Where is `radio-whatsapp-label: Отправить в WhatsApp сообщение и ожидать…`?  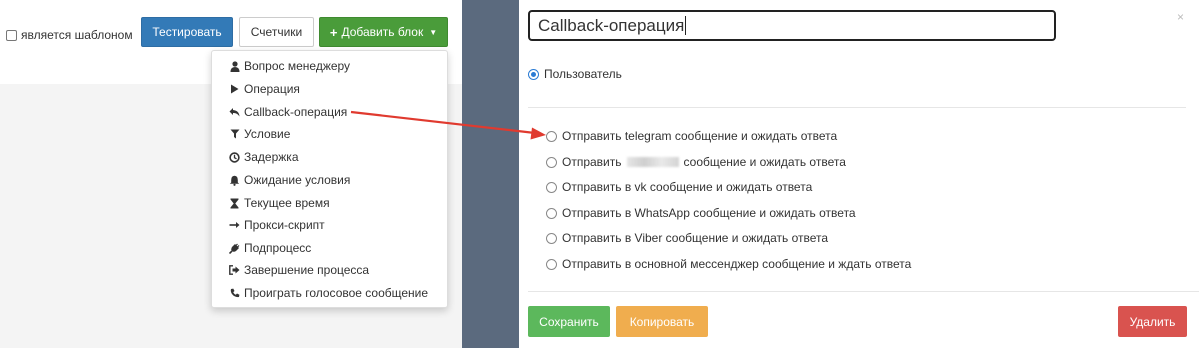 radio-whatsapp-label: Отправить в WhatsApp сообщение и ожидать… is located at coordinates (709, 213).